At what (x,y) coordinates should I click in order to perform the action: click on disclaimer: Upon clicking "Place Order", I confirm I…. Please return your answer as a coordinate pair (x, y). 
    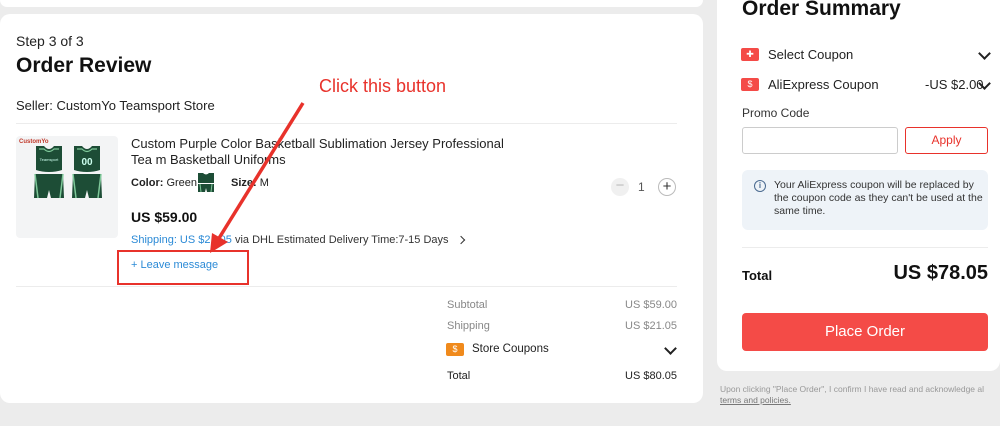
    Looking at the image, I should click on (860, 395).